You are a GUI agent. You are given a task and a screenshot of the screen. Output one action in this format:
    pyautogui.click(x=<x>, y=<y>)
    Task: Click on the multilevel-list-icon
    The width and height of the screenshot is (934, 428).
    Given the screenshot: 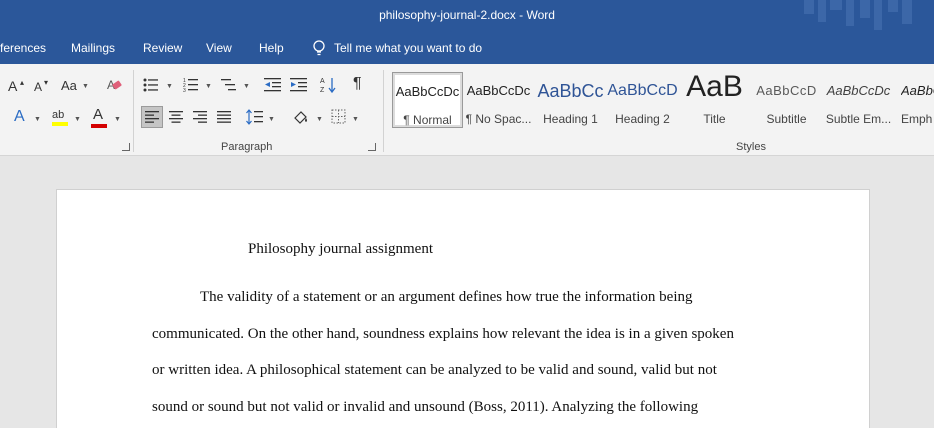 What is the action you would take?
    pyautogui.click(x=229, y=85)
    